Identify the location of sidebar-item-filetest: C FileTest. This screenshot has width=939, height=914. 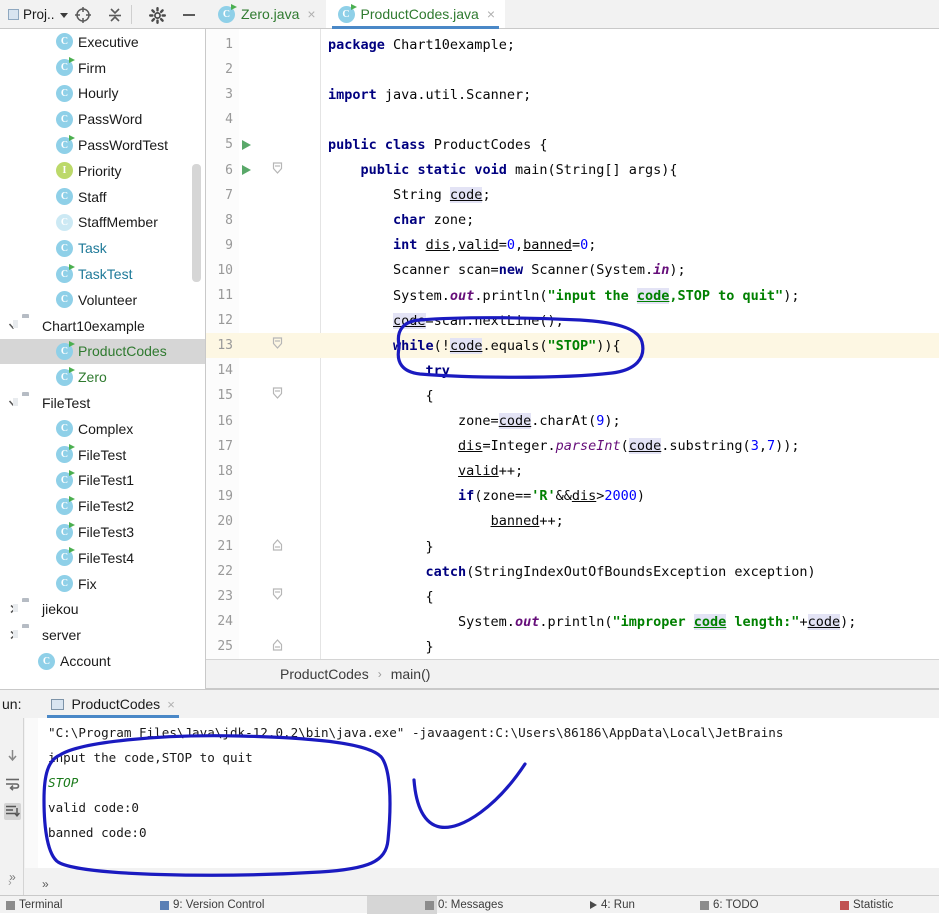
(102, 455).